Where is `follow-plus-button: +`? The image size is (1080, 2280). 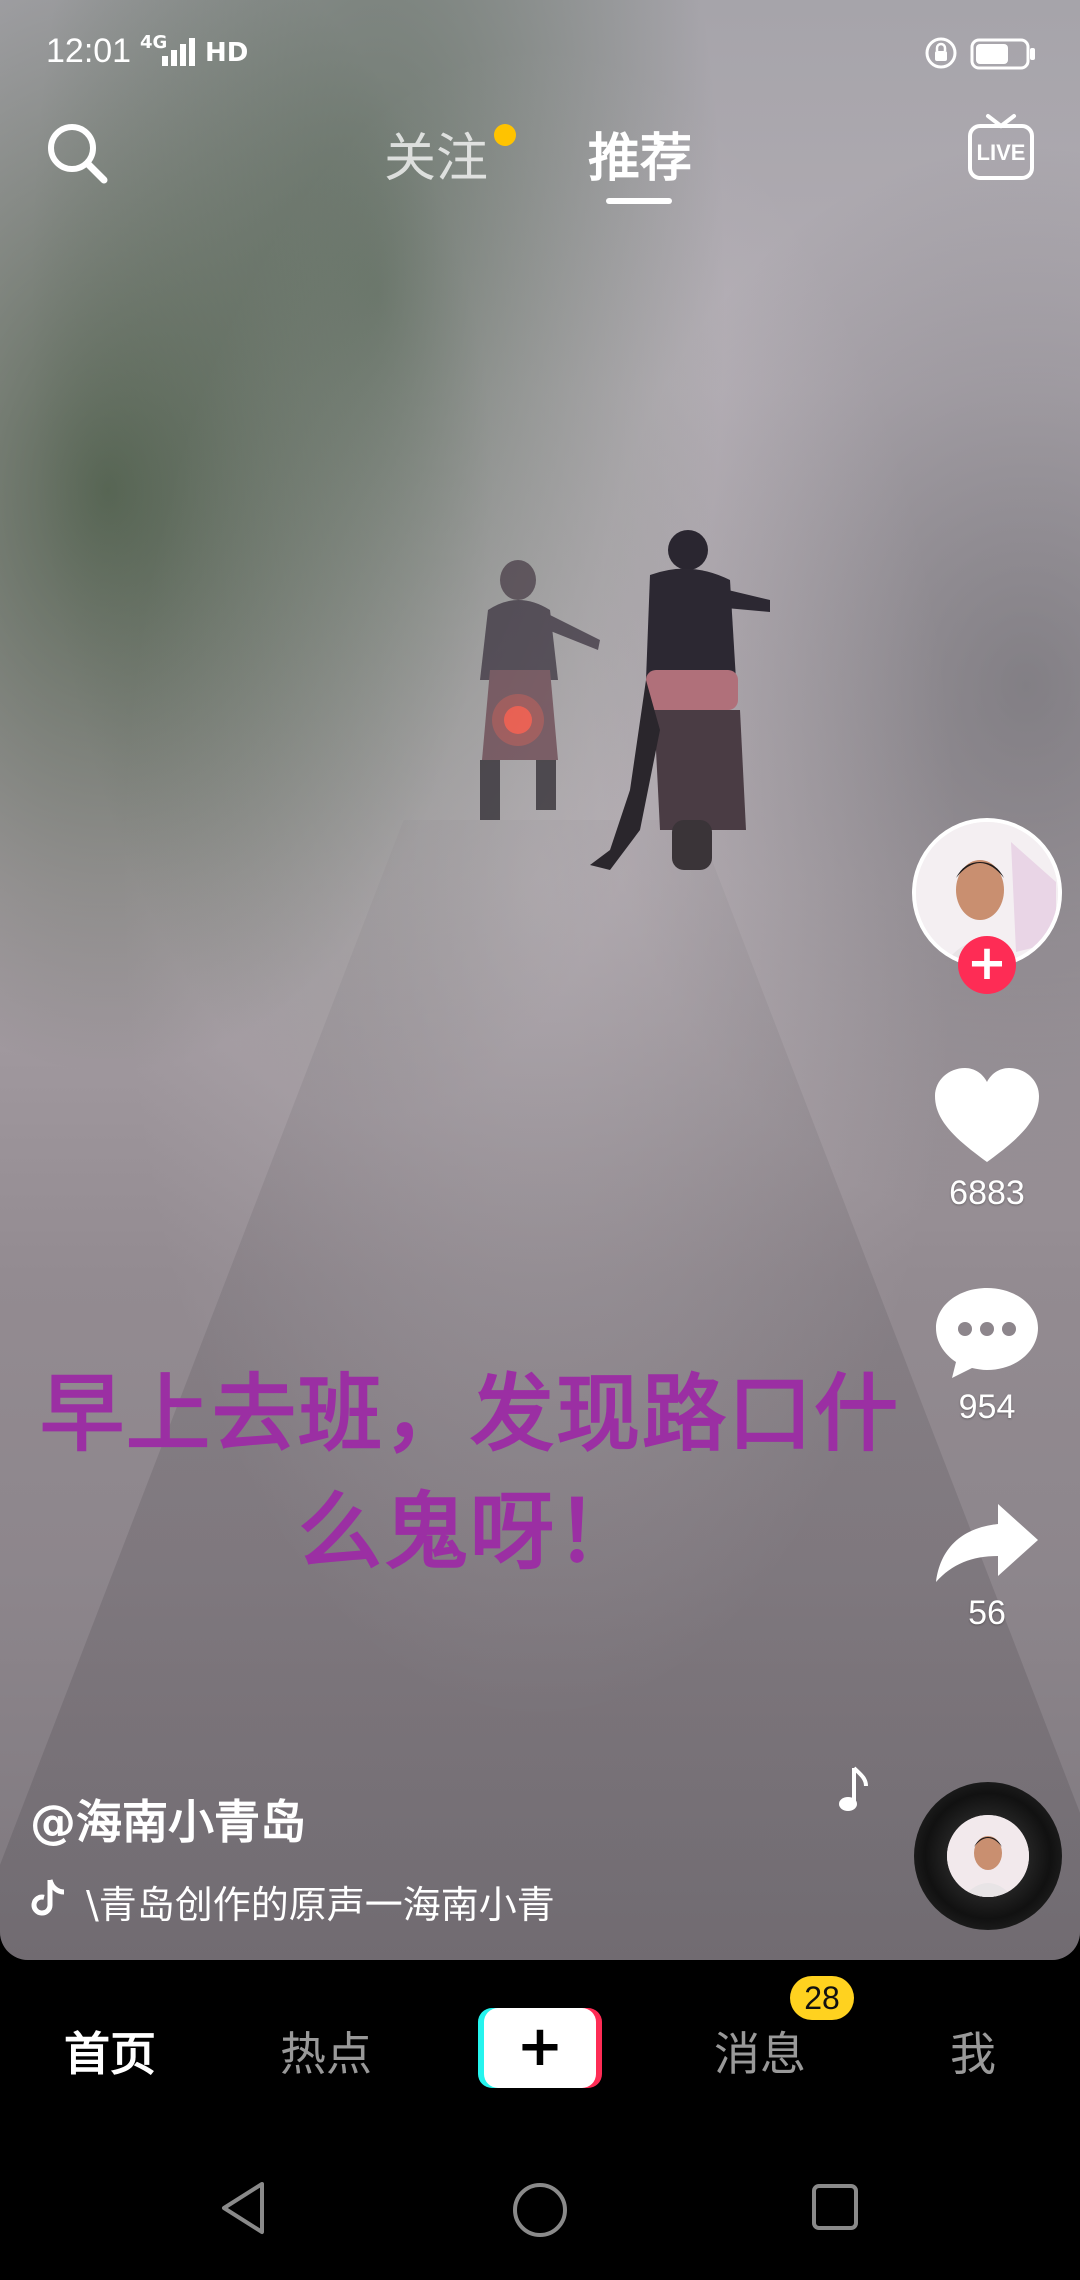
follow-plus-button: + is located at coordinates (987, 965).